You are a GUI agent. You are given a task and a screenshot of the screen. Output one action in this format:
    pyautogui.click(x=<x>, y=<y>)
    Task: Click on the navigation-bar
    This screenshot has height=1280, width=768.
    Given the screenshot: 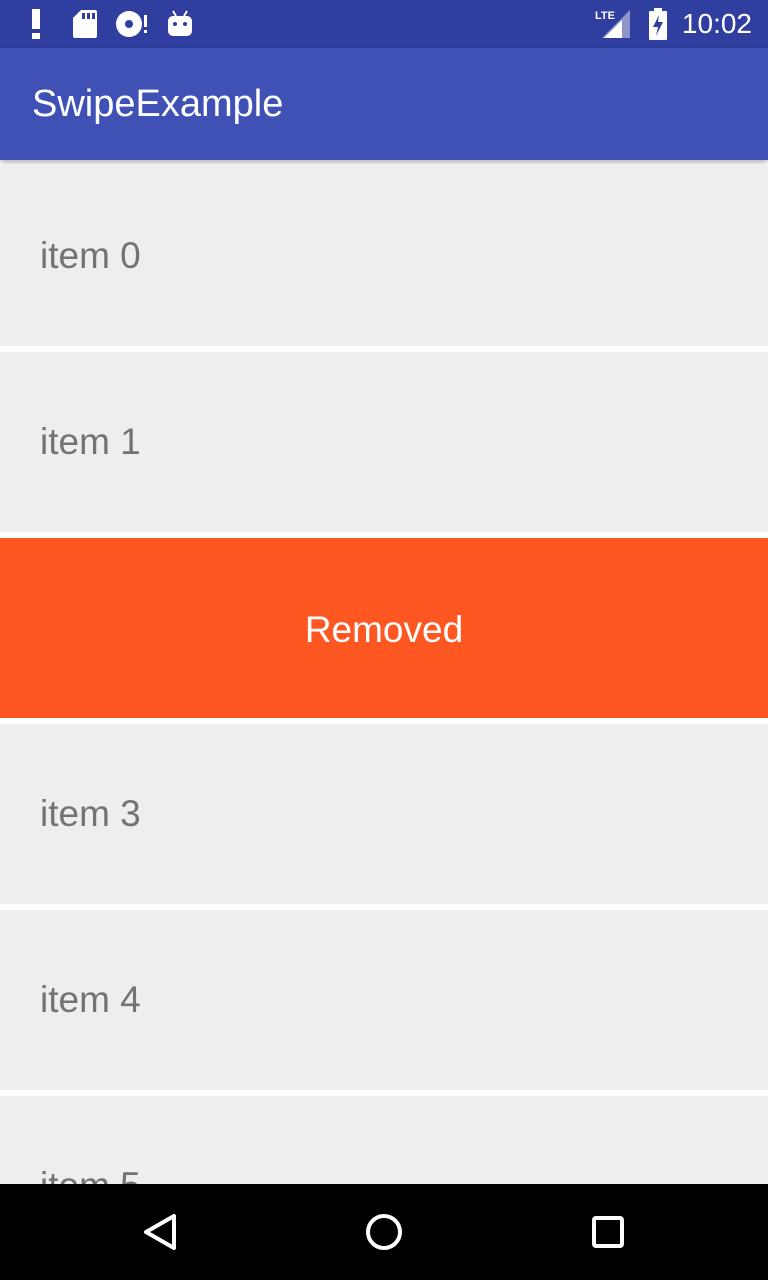 What is the action you would take?
    pyautogui.click(x=384, y=1232)
    